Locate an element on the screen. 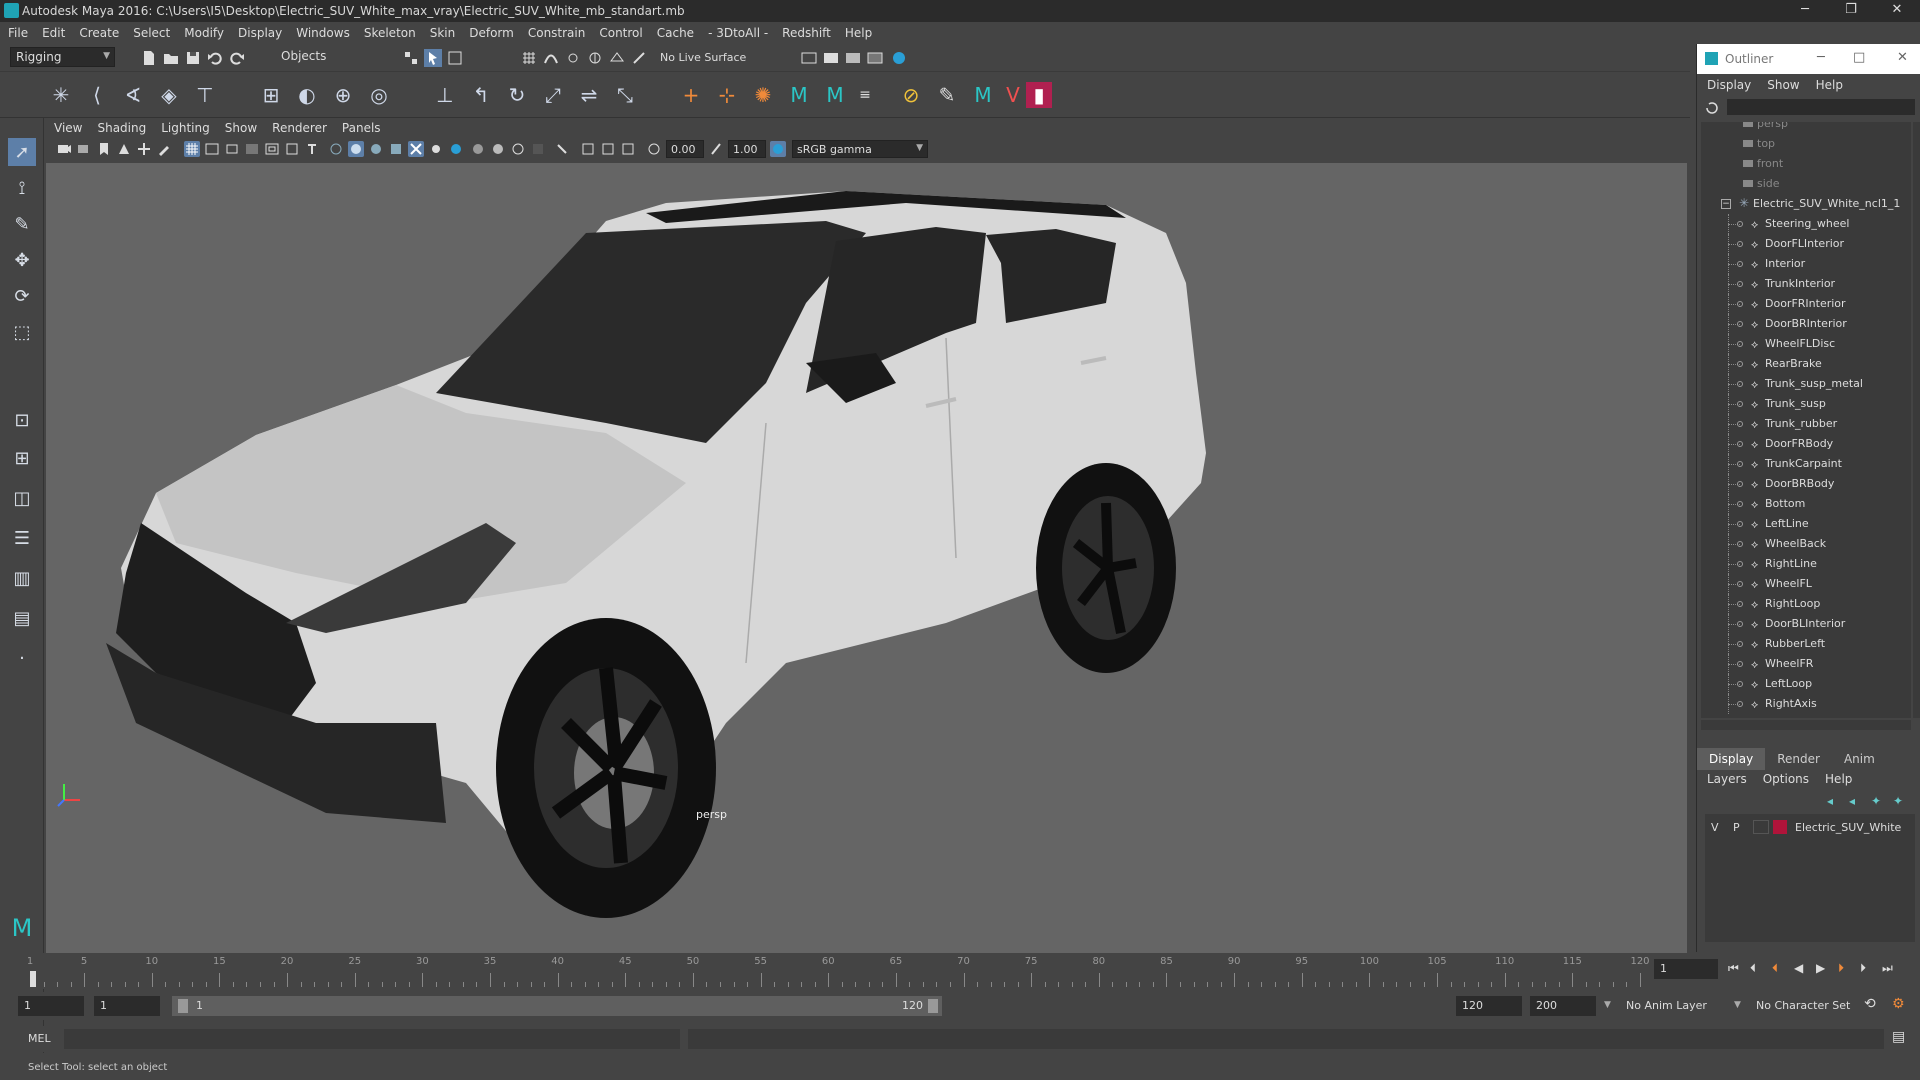  tab-anim: Anim is located at coordinates (1859, 759).